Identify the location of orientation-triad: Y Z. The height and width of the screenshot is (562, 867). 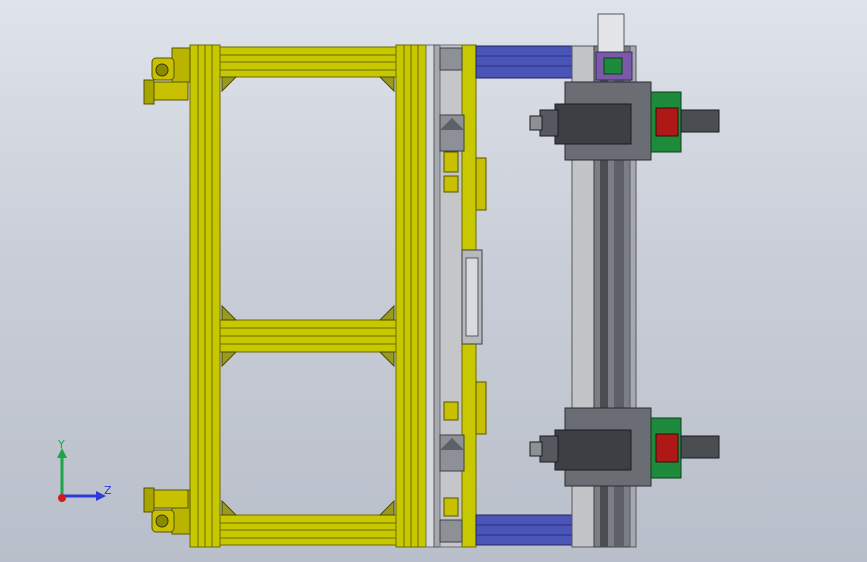
(84, 470).